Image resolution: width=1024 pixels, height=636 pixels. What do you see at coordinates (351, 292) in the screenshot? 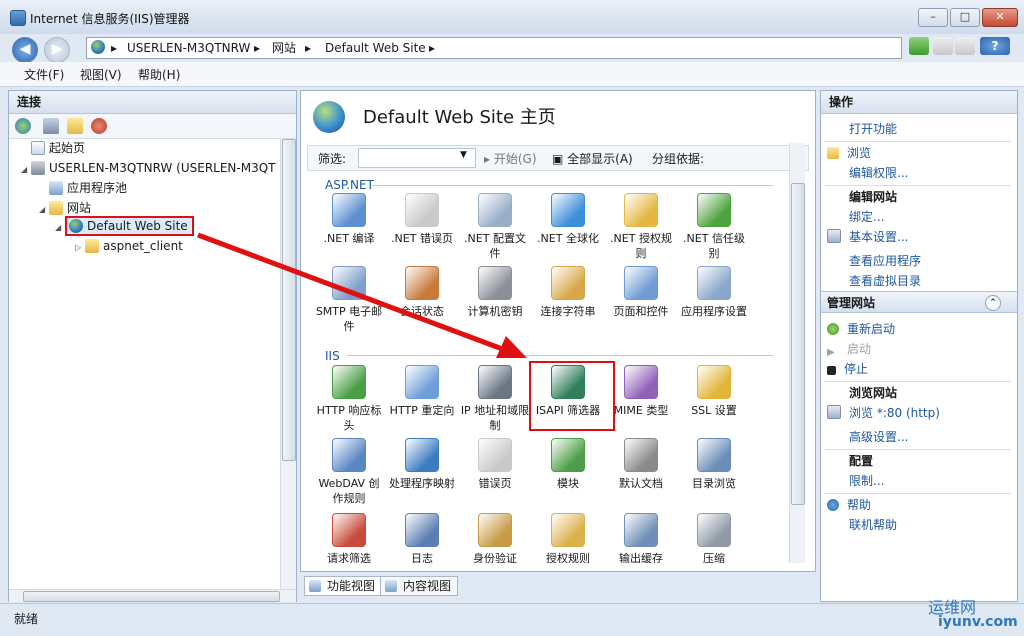
I see `arrow-shaft` at bounding box center [351, 292].